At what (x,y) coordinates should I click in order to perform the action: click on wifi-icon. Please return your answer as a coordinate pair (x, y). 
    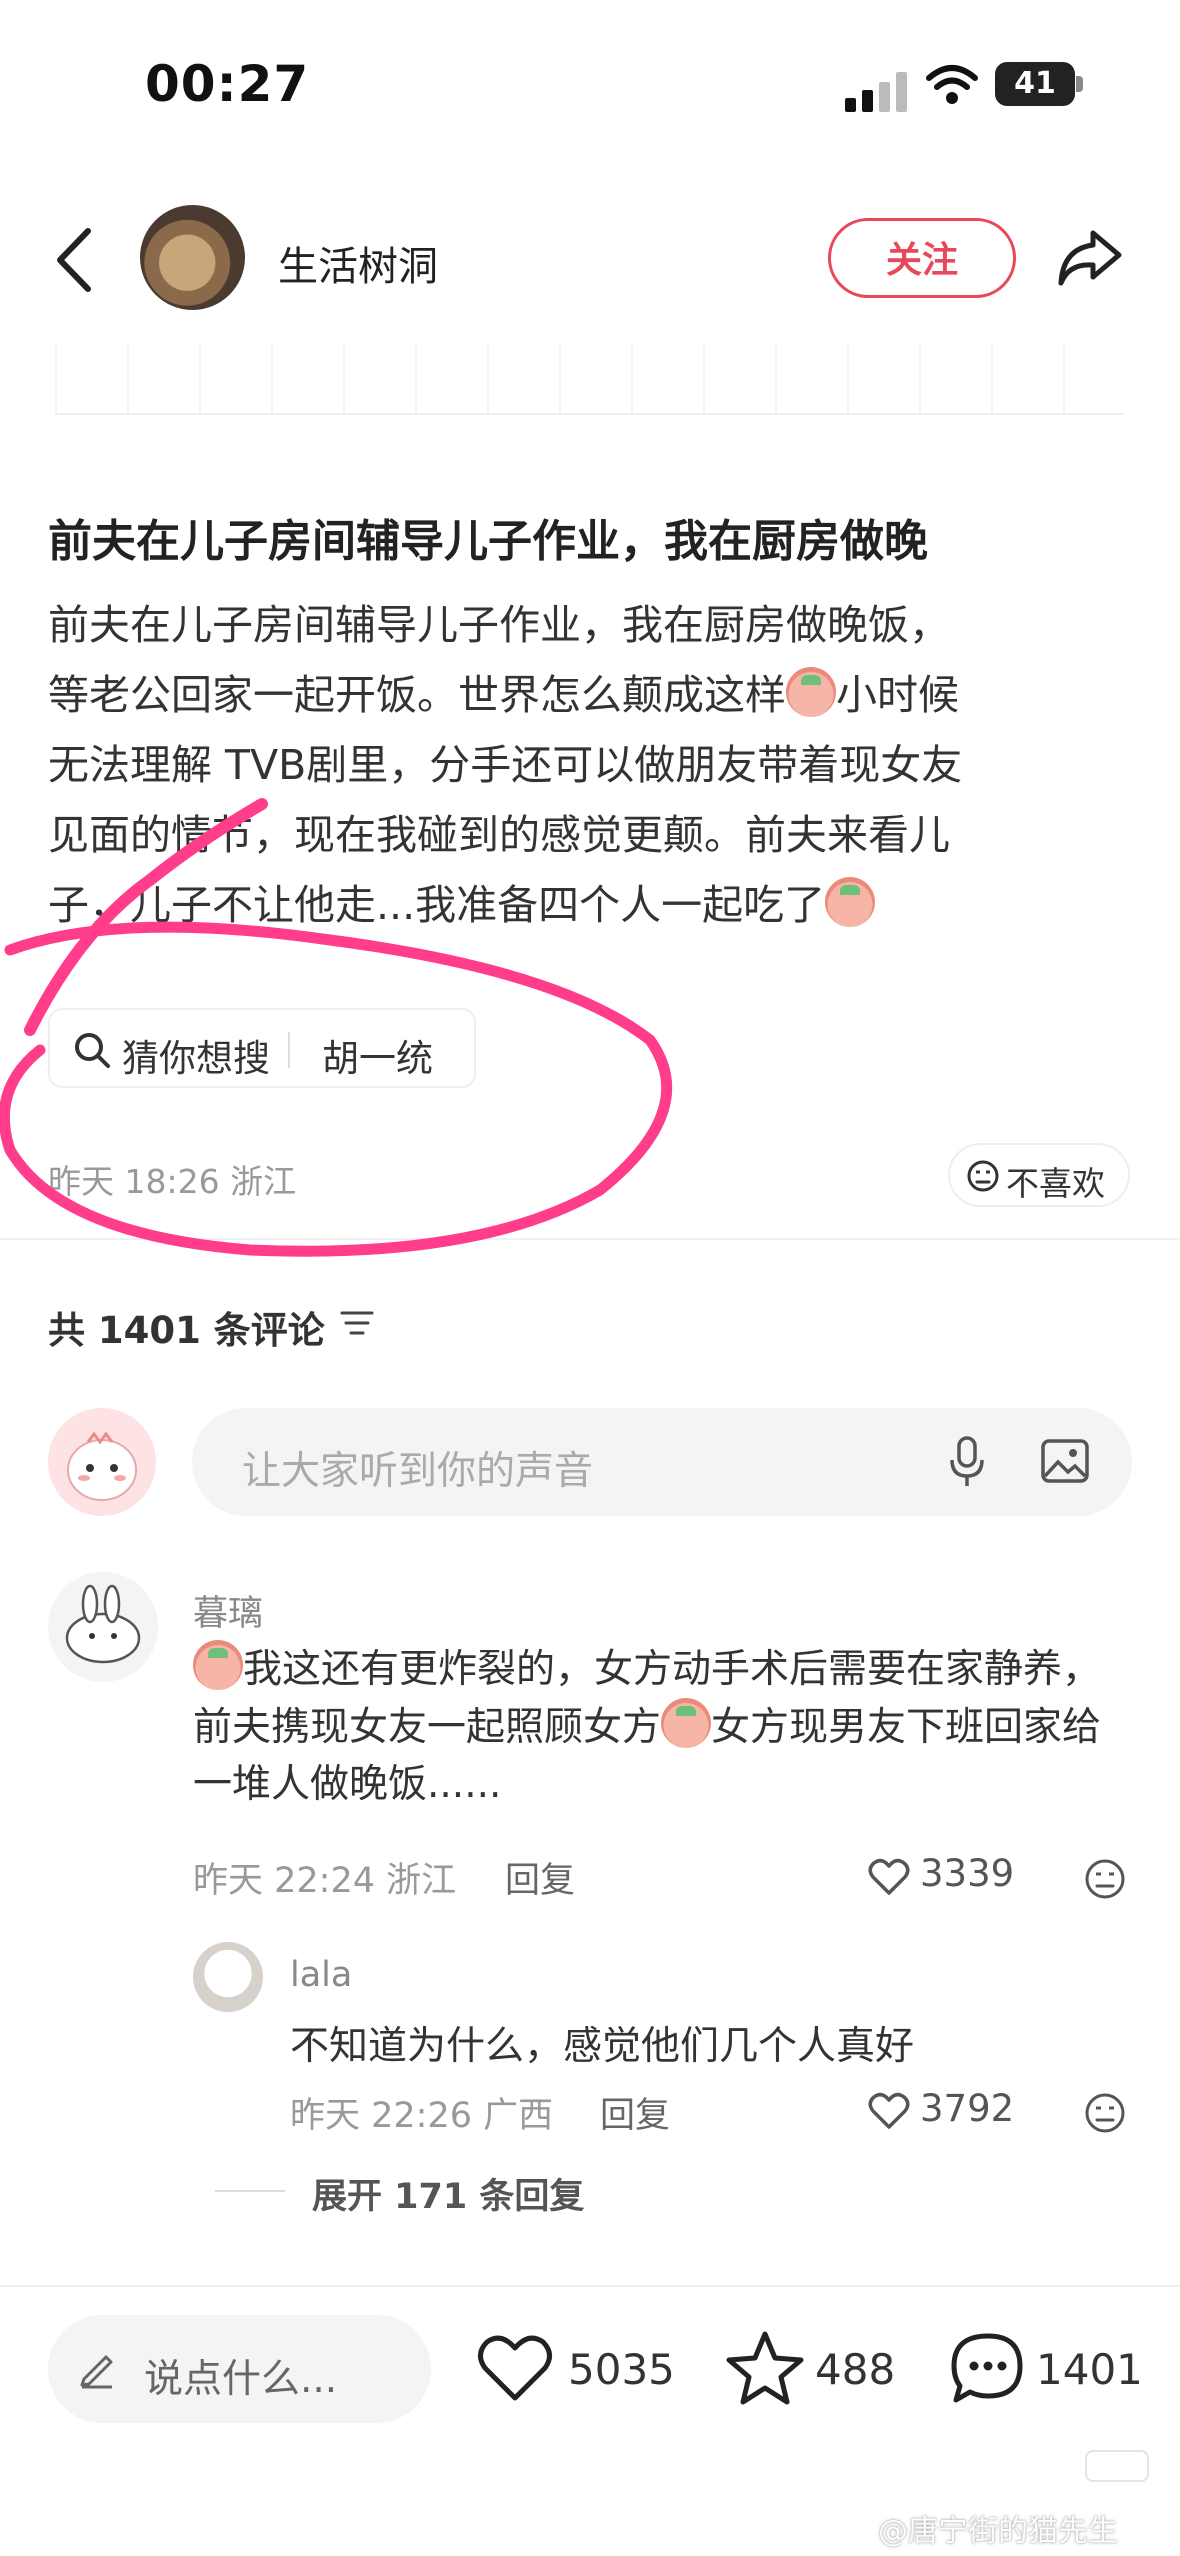
    Looking at the image, I should click on (952, 84).